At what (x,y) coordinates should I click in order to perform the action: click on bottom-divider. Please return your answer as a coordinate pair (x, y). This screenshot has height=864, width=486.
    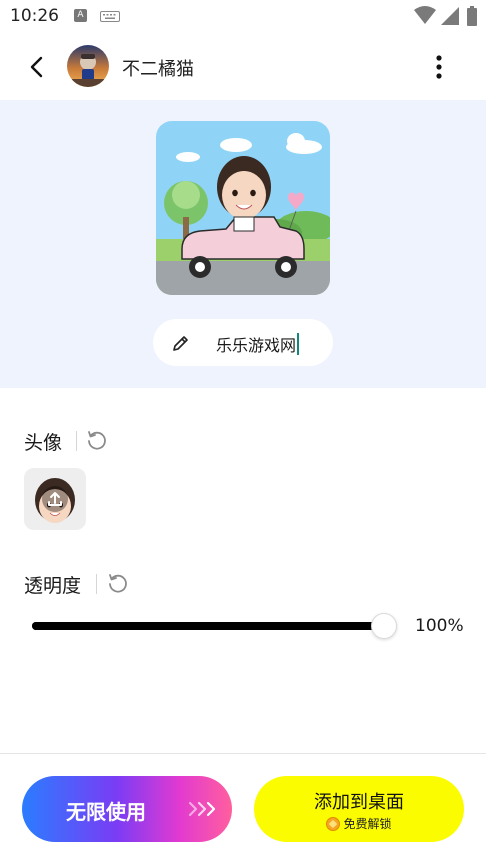
    Looking at the image, I should click on (243, 753).